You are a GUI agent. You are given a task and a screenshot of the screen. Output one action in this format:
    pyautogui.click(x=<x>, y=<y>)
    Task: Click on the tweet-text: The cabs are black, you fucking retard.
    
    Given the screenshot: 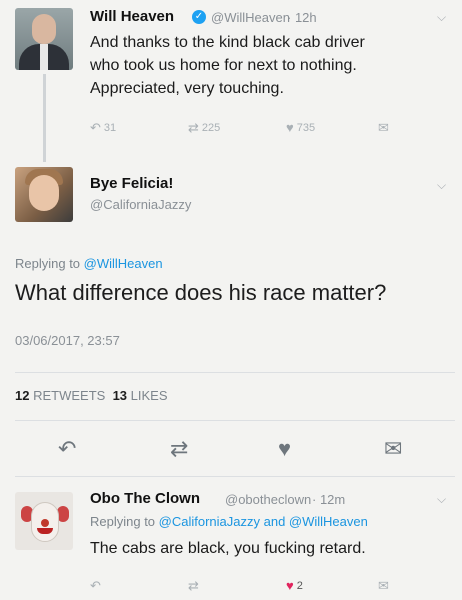 What is the action you would take?
    pyautogui.click(x=228, y=548)
    